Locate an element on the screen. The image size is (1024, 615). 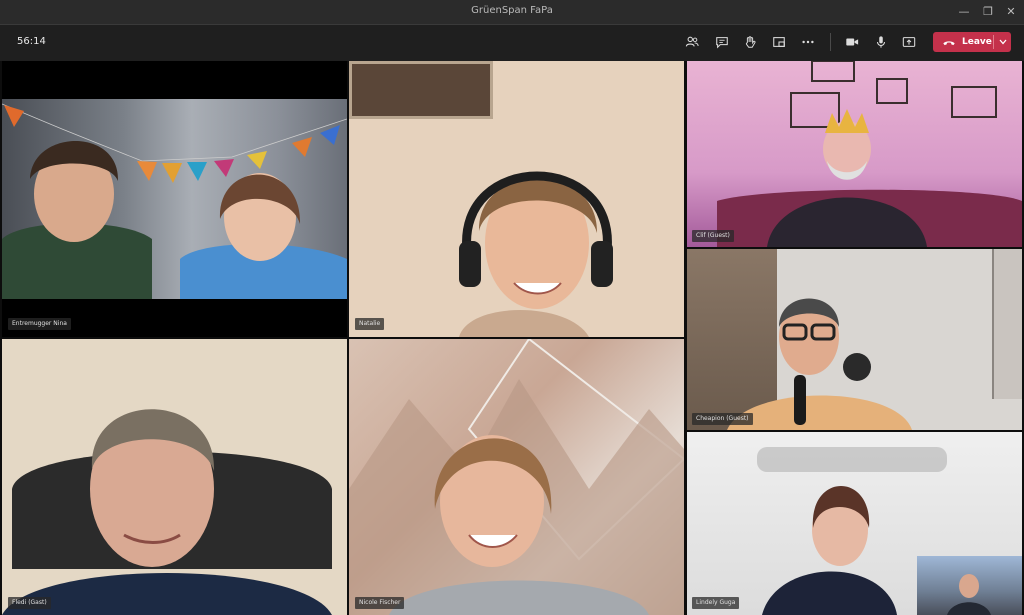
raise-hand-button is located at coordinates (750, 42).